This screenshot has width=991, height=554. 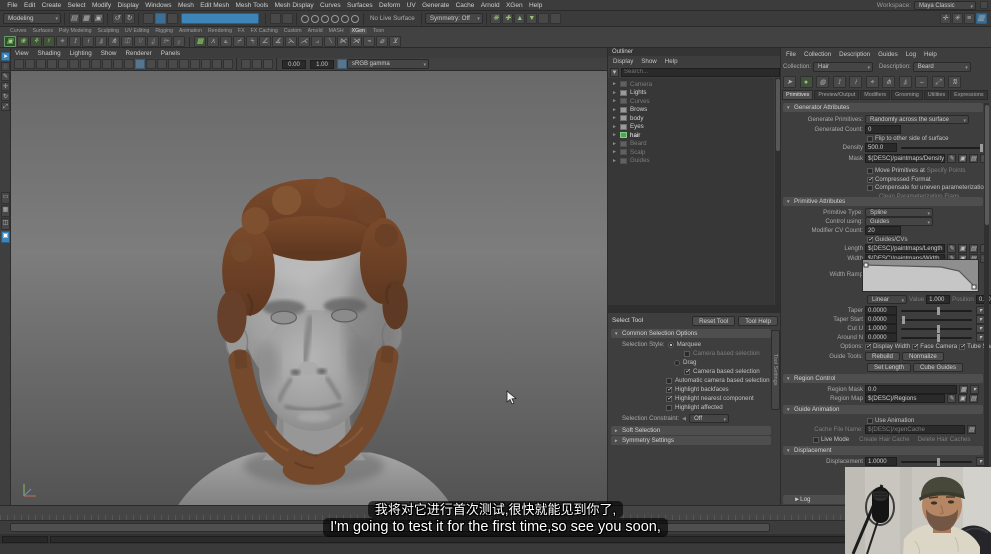 I want to click on xgen-menu-item: File, so click(x=791, y=54).